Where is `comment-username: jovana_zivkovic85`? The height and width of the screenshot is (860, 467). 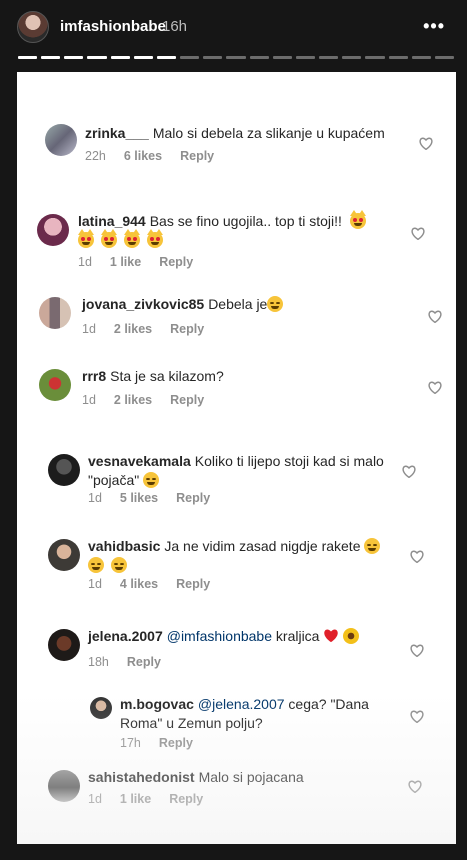 comment-username: jovana_zivkovic85 is located at coordinates (143, 304).